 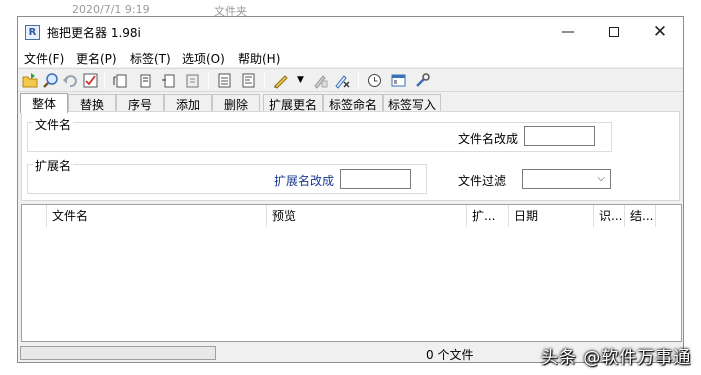 What do you see at coordinates (44, 58) in the screenshot?
I see `menu-file: 文件(F)` at bounding box center [44, 58].